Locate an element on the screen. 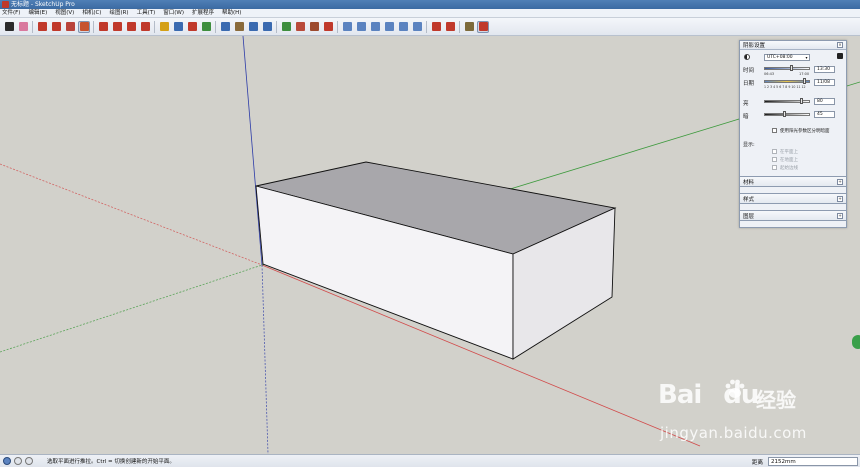  axes-tool-icon is located at coordinates (192, 26).